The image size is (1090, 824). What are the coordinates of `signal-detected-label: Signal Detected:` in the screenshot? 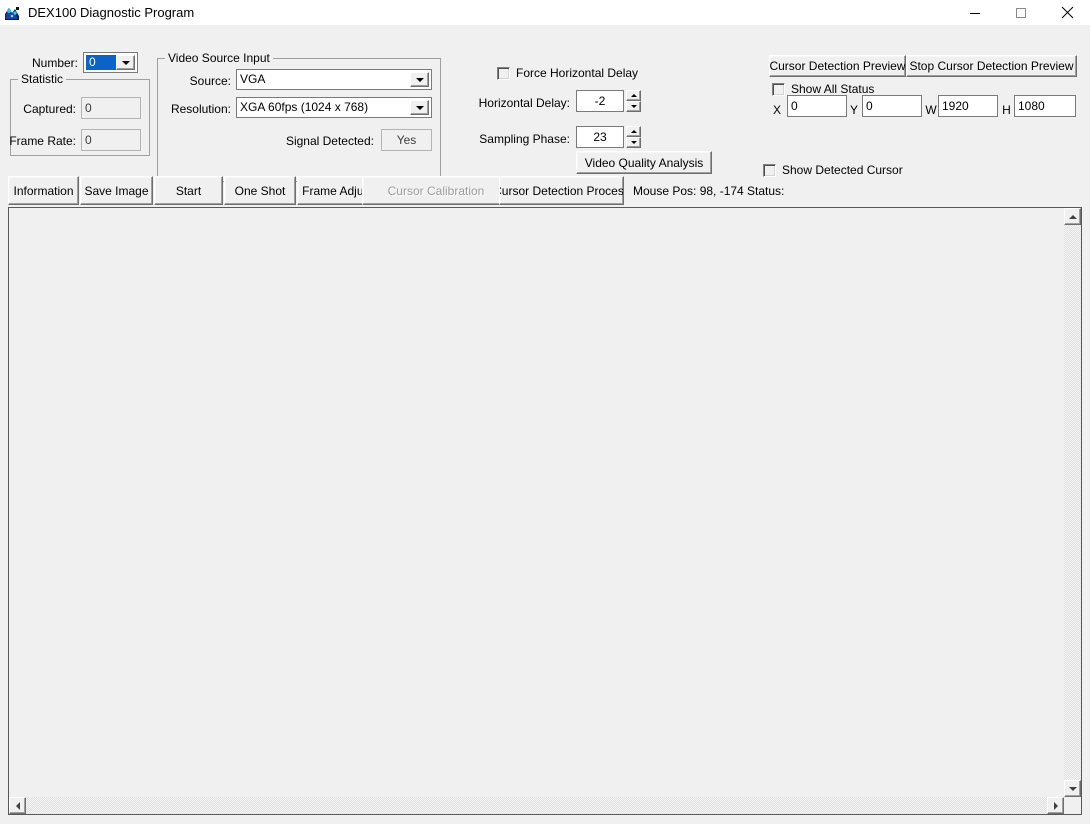 It's located at (329, 141).